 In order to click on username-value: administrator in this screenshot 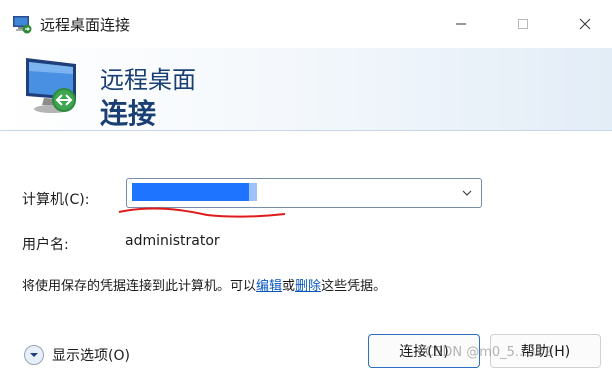, I will do `click(172, 241)`.